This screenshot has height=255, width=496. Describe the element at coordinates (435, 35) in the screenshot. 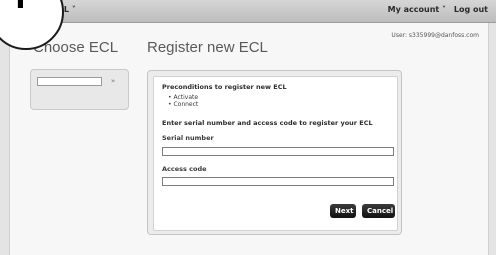

I see `user-info: User: s335999@danfoss.com` at that location.